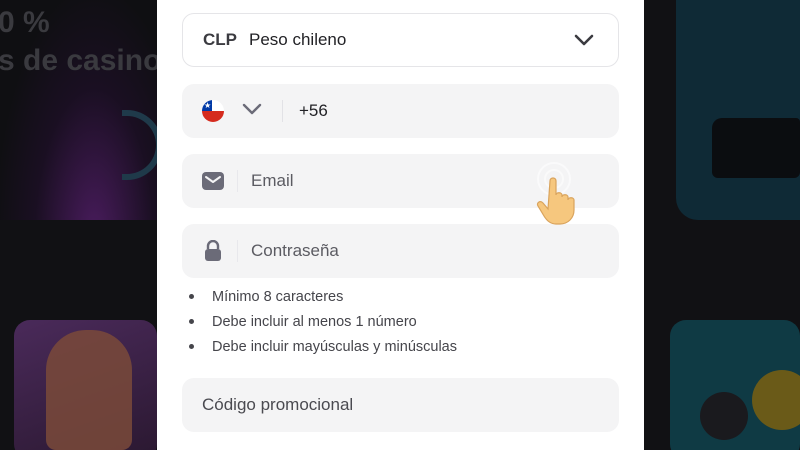  What do you see at coordinates (213, 251) in the screenshot?
I see `lock-icon` at bounding box center [213, 251].